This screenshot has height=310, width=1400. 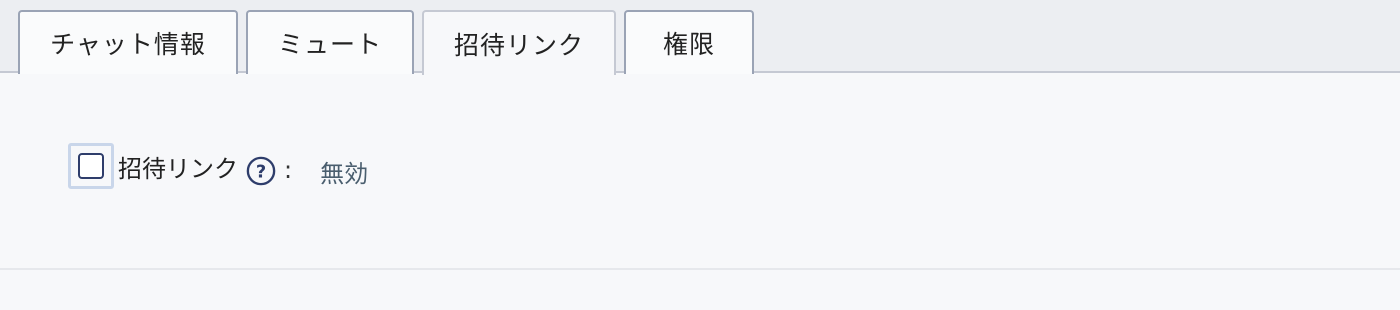 I want to click on question-circle-icon: ?, so click(x=261, y=171).